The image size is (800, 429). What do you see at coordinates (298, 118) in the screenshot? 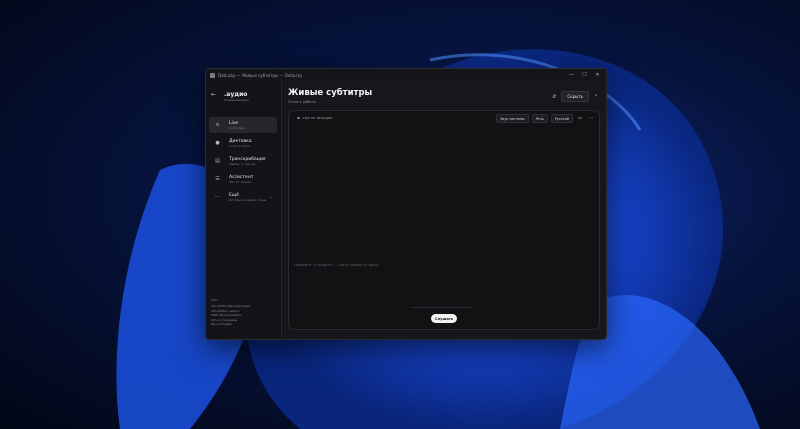
I see `status-dot-icon` at bounding box center [298, 118].